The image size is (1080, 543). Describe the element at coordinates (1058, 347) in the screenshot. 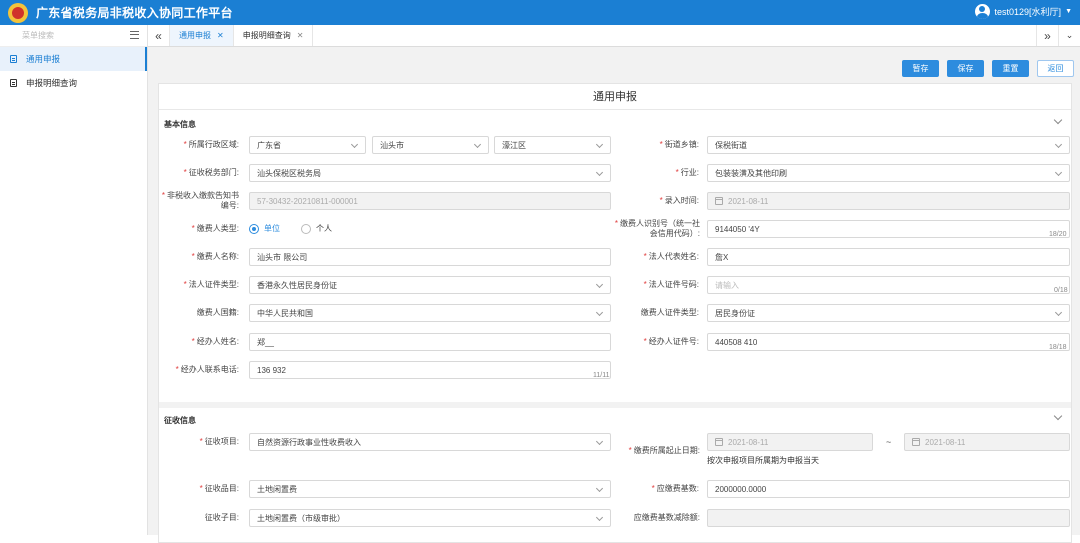

I see `agent-cert-no-count: 18/18` at that location.